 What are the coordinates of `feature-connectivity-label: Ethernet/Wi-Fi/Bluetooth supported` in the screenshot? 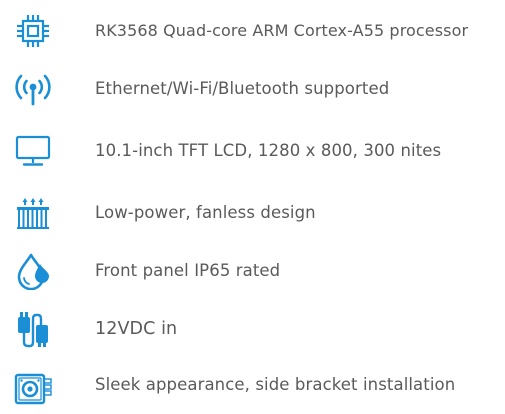 It's located at (242, 88).